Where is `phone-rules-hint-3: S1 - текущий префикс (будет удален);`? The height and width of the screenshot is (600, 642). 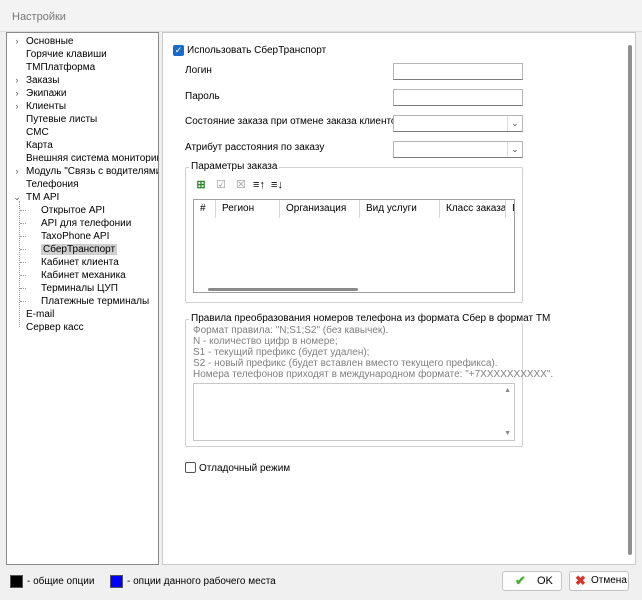
phone-rules-hint-3: S1 - текущий префикс (будет удален); is located at coordinates (281, 352).